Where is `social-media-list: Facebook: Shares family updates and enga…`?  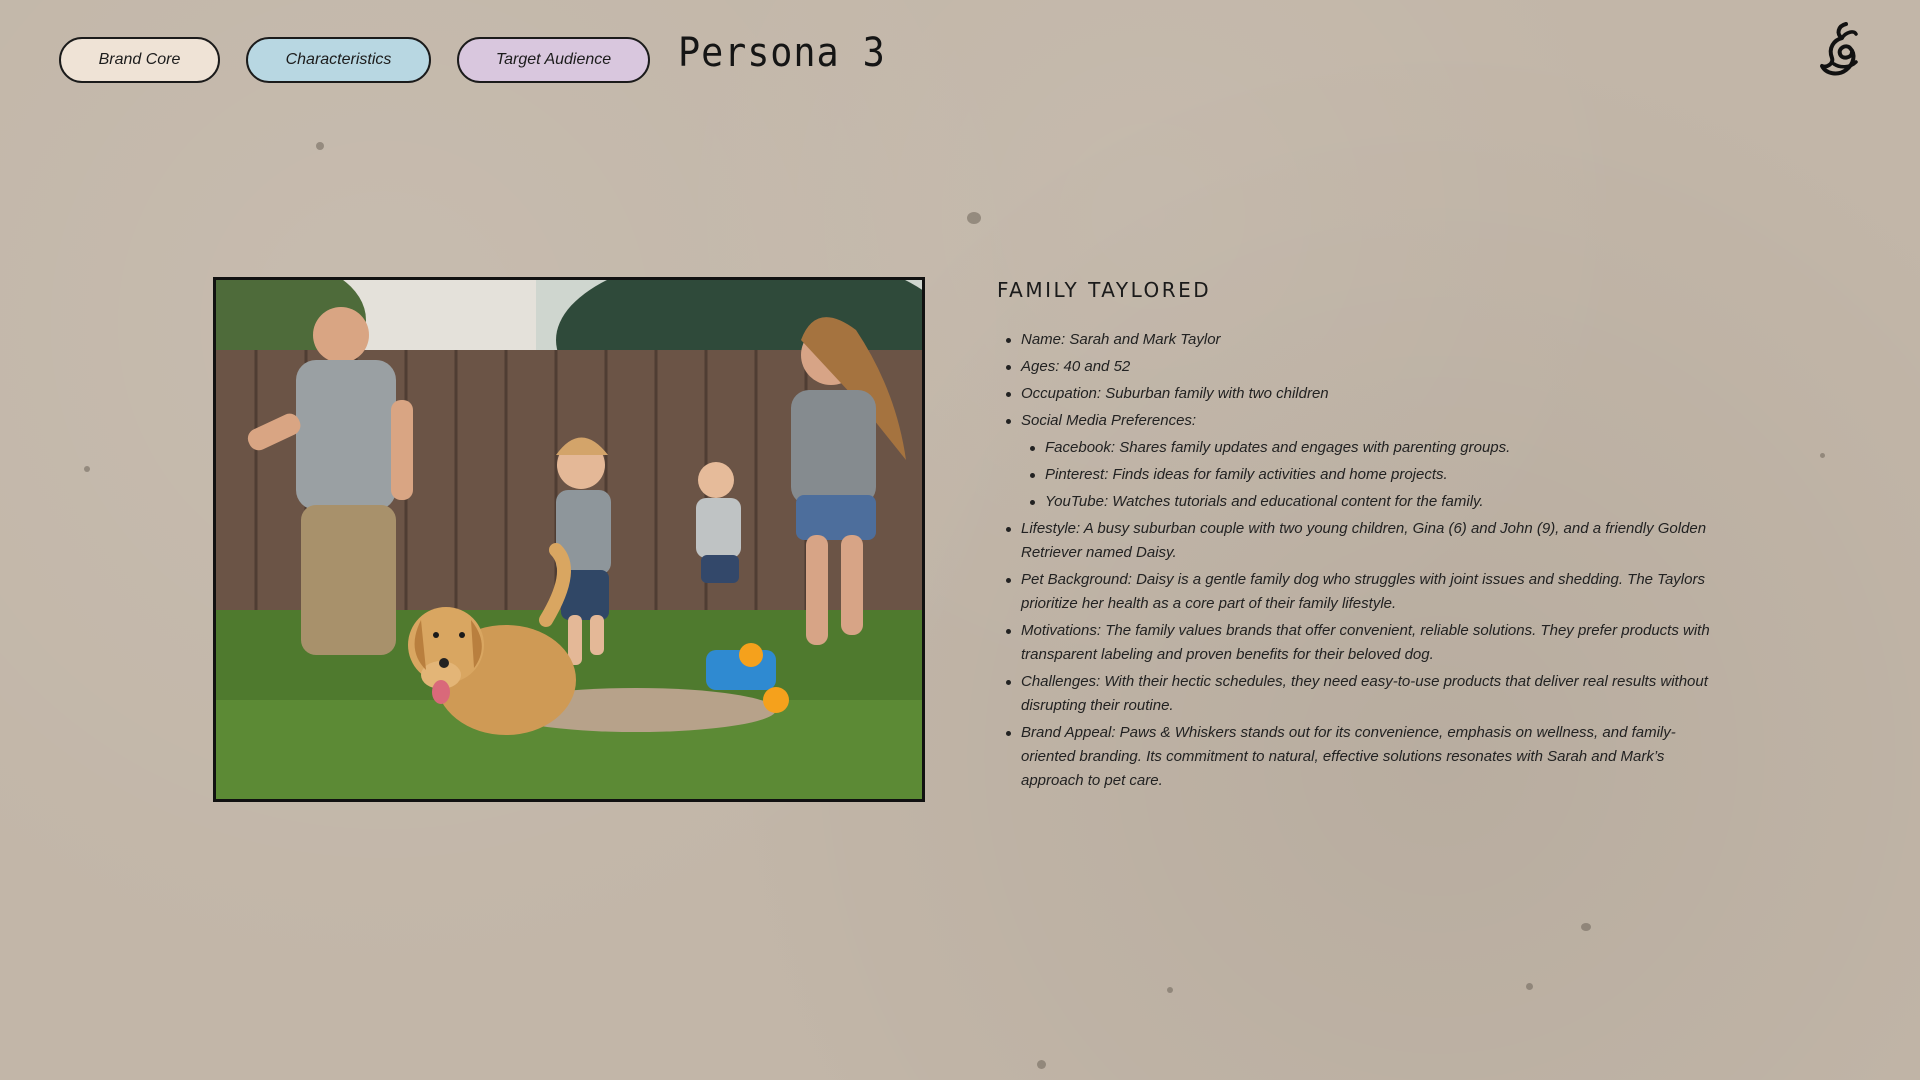
social-media-list: Facebook: Shares family updates and enga… is located at coordinates (1369, 475).